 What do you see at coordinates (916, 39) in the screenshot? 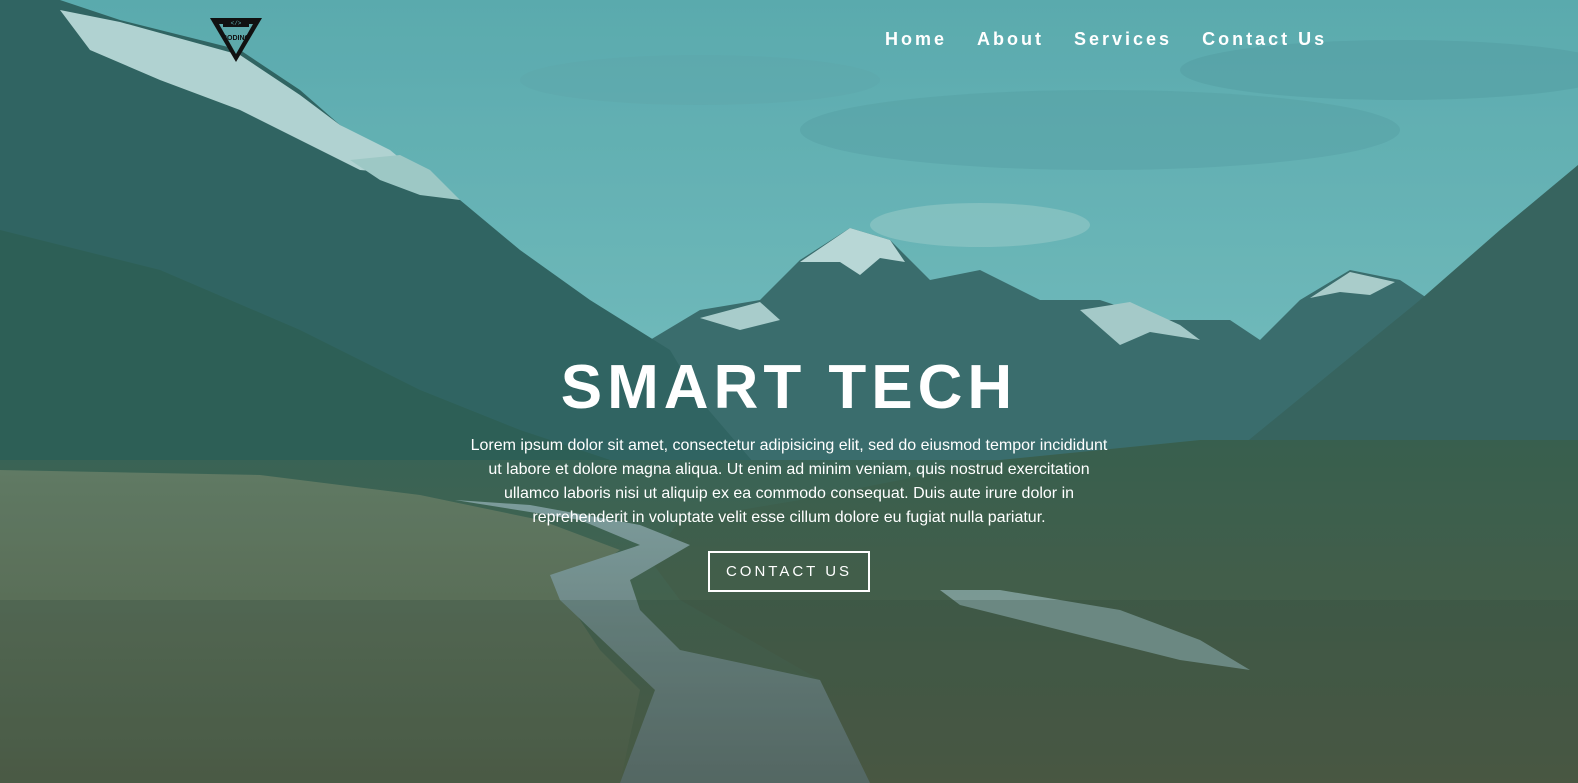
I see `nav-home: Home` at bounding box center [916, 39].